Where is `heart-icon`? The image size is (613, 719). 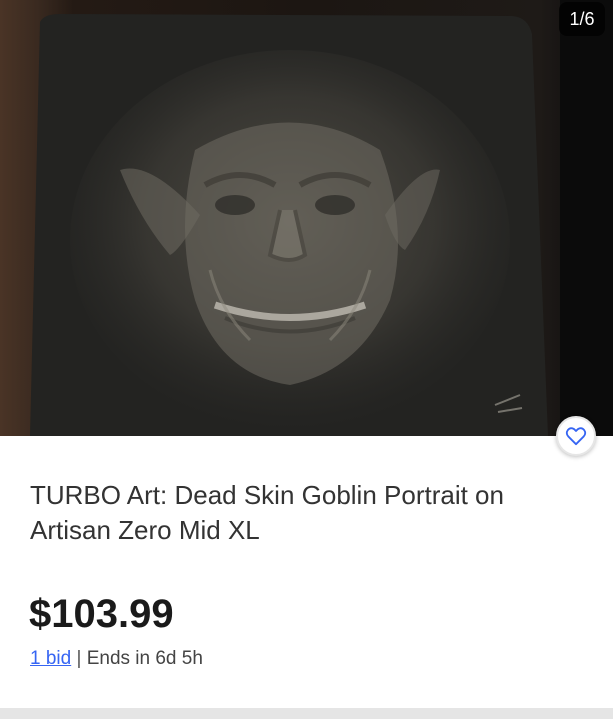 heart-icon is located at coordinates (576, 436).